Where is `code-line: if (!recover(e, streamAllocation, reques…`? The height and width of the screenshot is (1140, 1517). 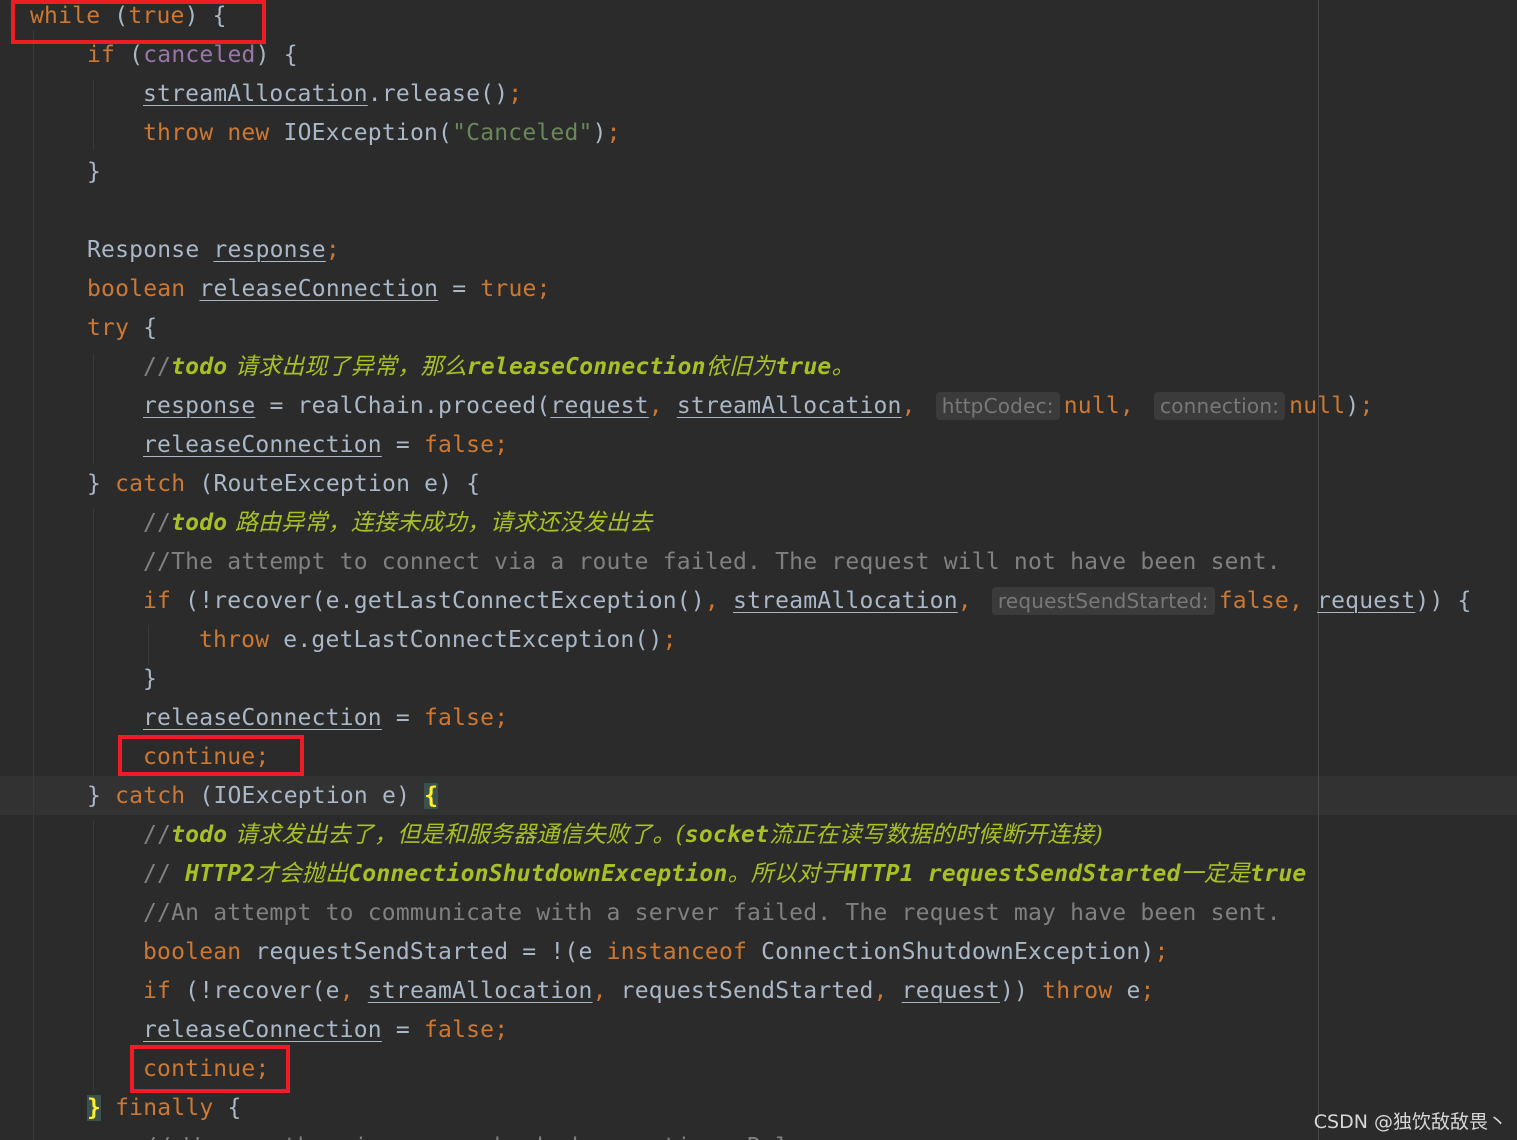 code-line: if (!recover(e, streamAllocation, reques… is located at coordinates (649, 991).